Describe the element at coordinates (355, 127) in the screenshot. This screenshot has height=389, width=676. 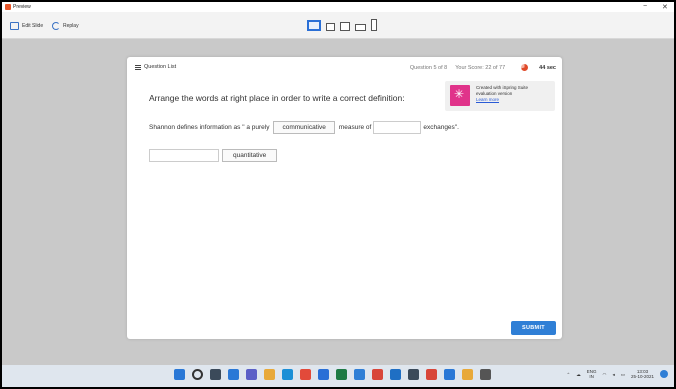
I see `sentence-part-2: measure of` at that location.